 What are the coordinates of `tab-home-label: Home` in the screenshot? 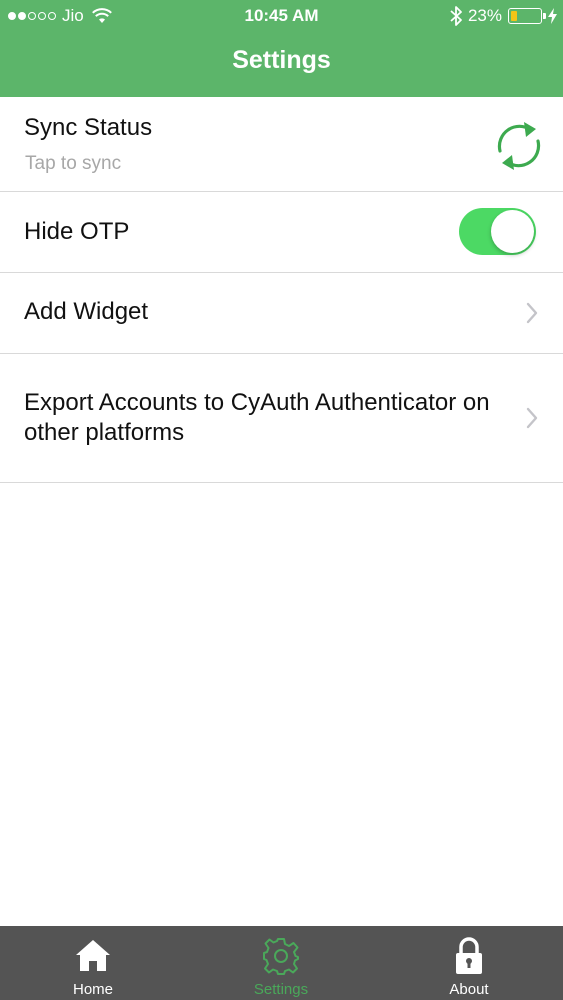 It's located at (92, 989).